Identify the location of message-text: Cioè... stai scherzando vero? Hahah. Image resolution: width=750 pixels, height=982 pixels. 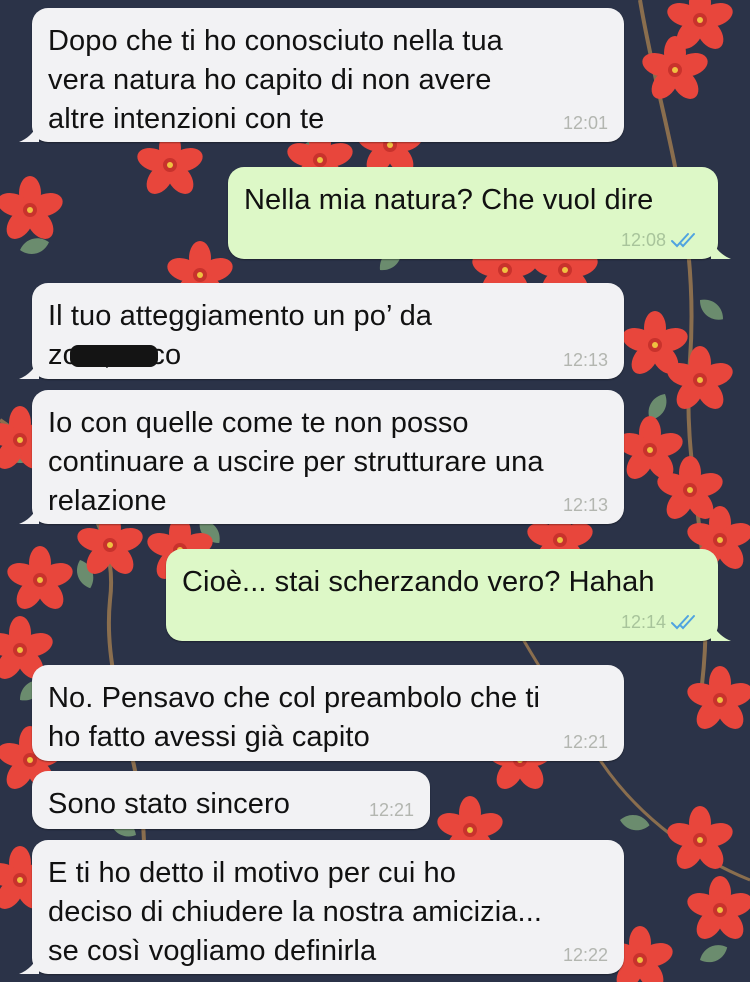
(418, 582).